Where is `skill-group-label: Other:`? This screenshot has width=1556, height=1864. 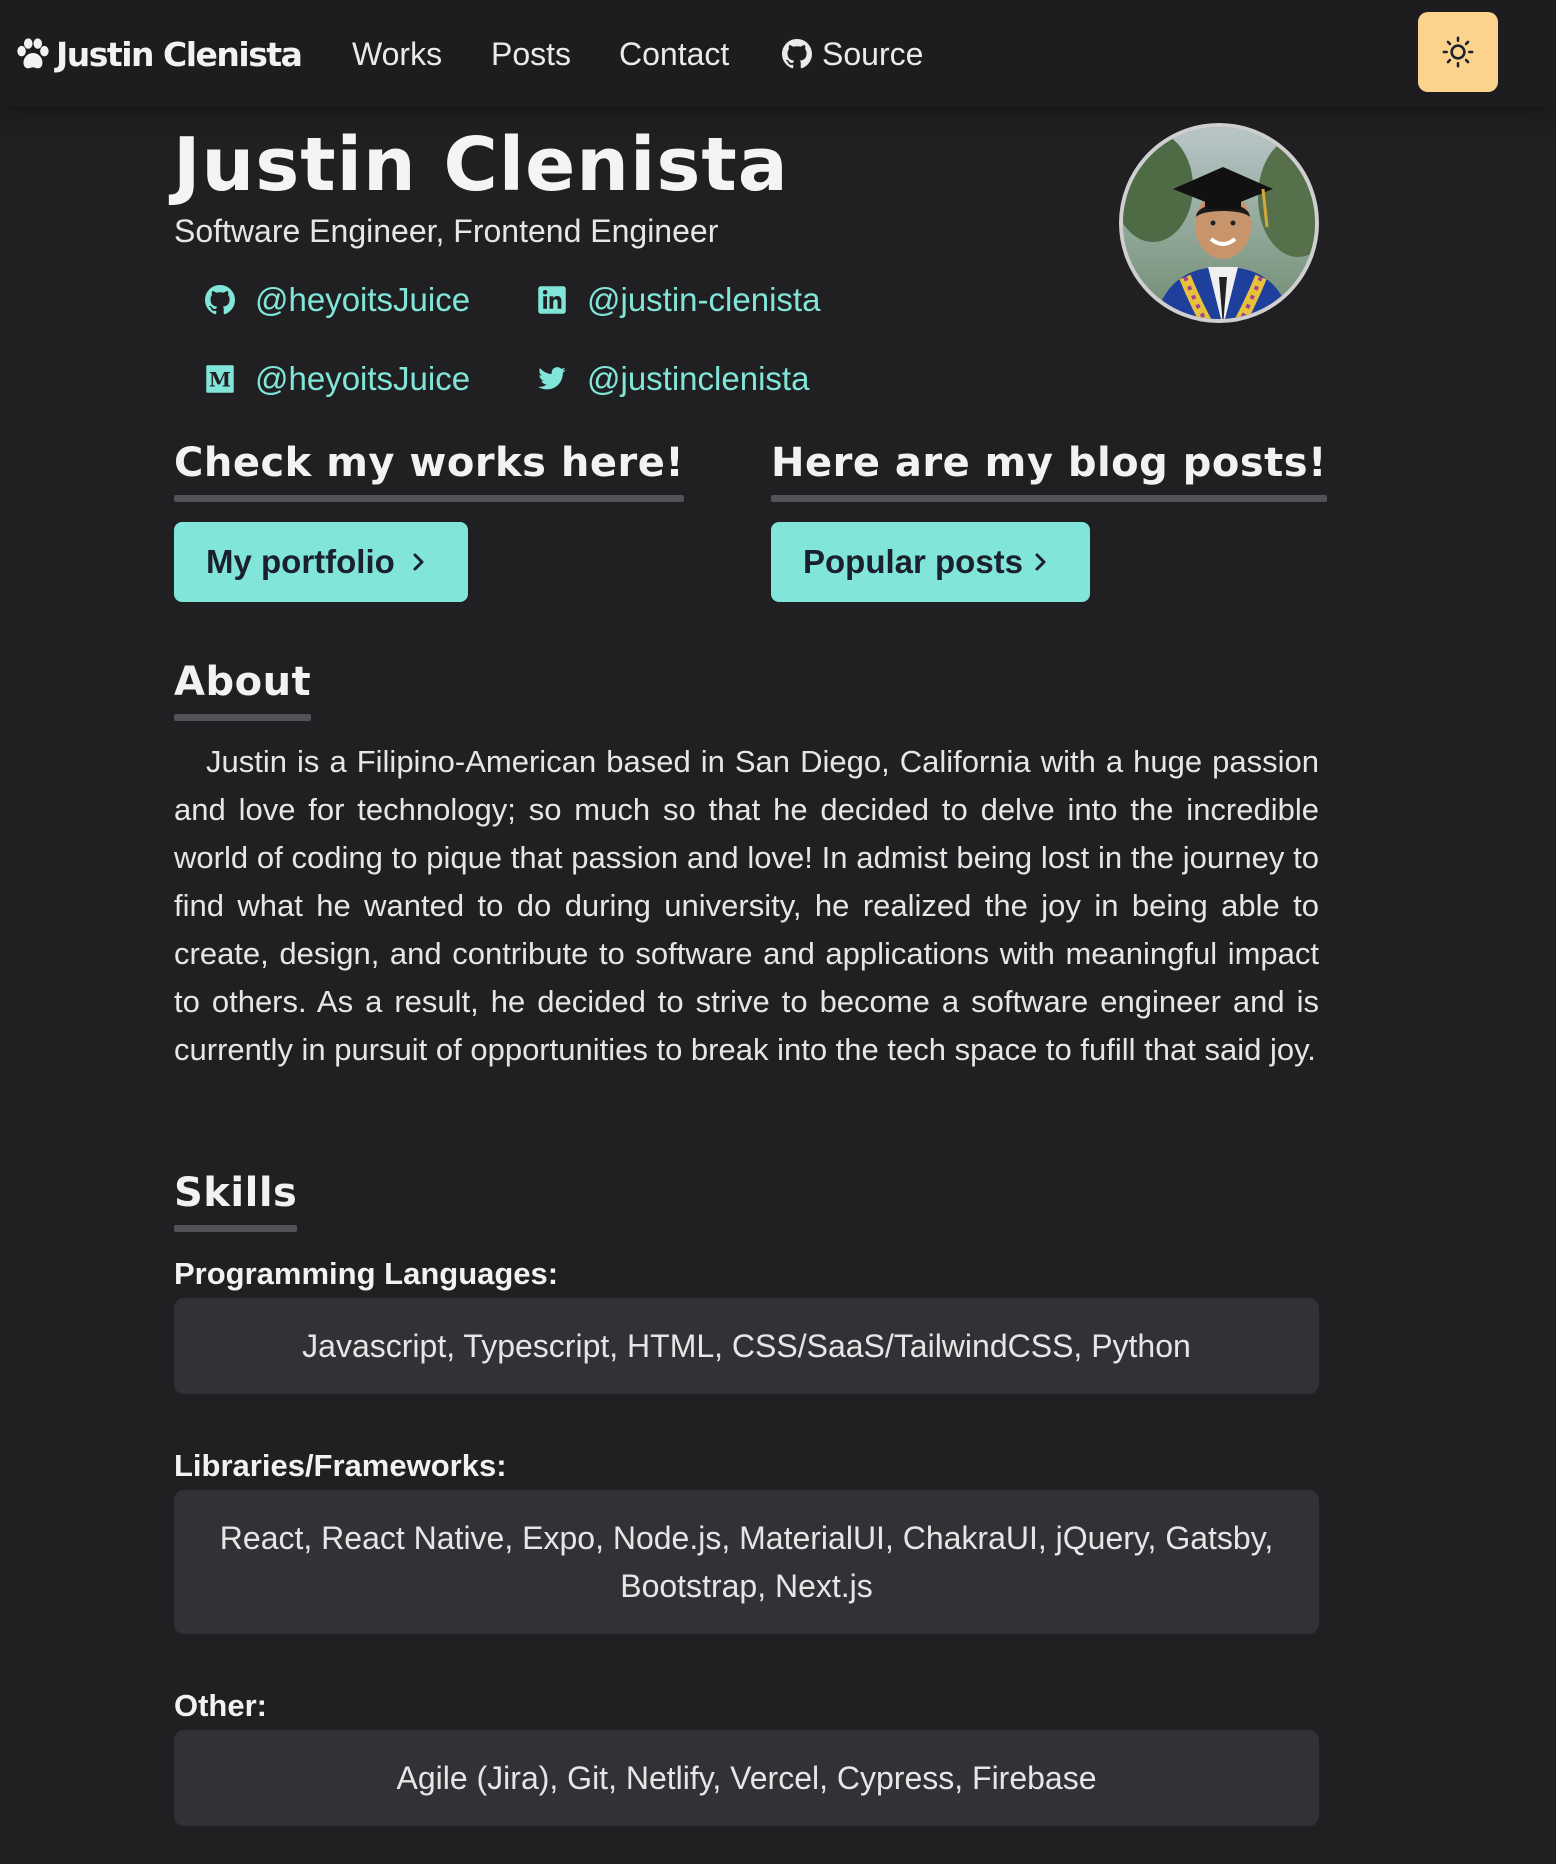
skill-group-label: Other: is located at coordinates (220, 1705).